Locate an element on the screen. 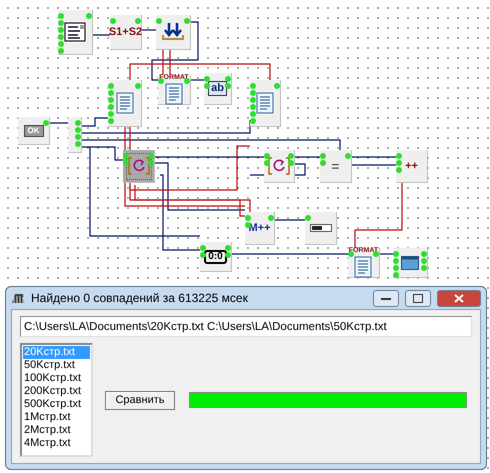  block-label: = is located at coordinates (335, 166).